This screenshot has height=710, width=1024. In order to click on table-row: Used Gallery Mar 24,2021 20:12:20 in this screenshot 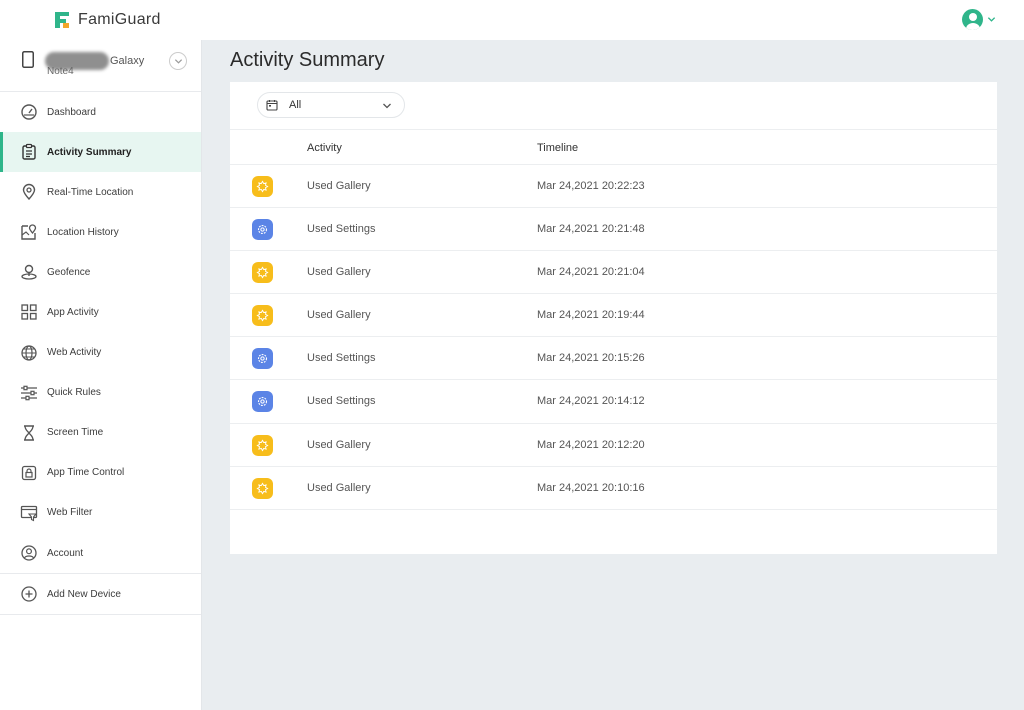, I will do `click(613, 445)`.